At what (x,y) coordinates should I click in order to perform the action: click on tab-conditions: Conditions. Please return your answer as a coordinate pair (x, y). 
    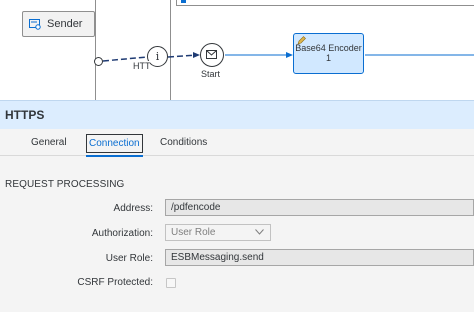
    Looking at the image, I should click on (183, 143).